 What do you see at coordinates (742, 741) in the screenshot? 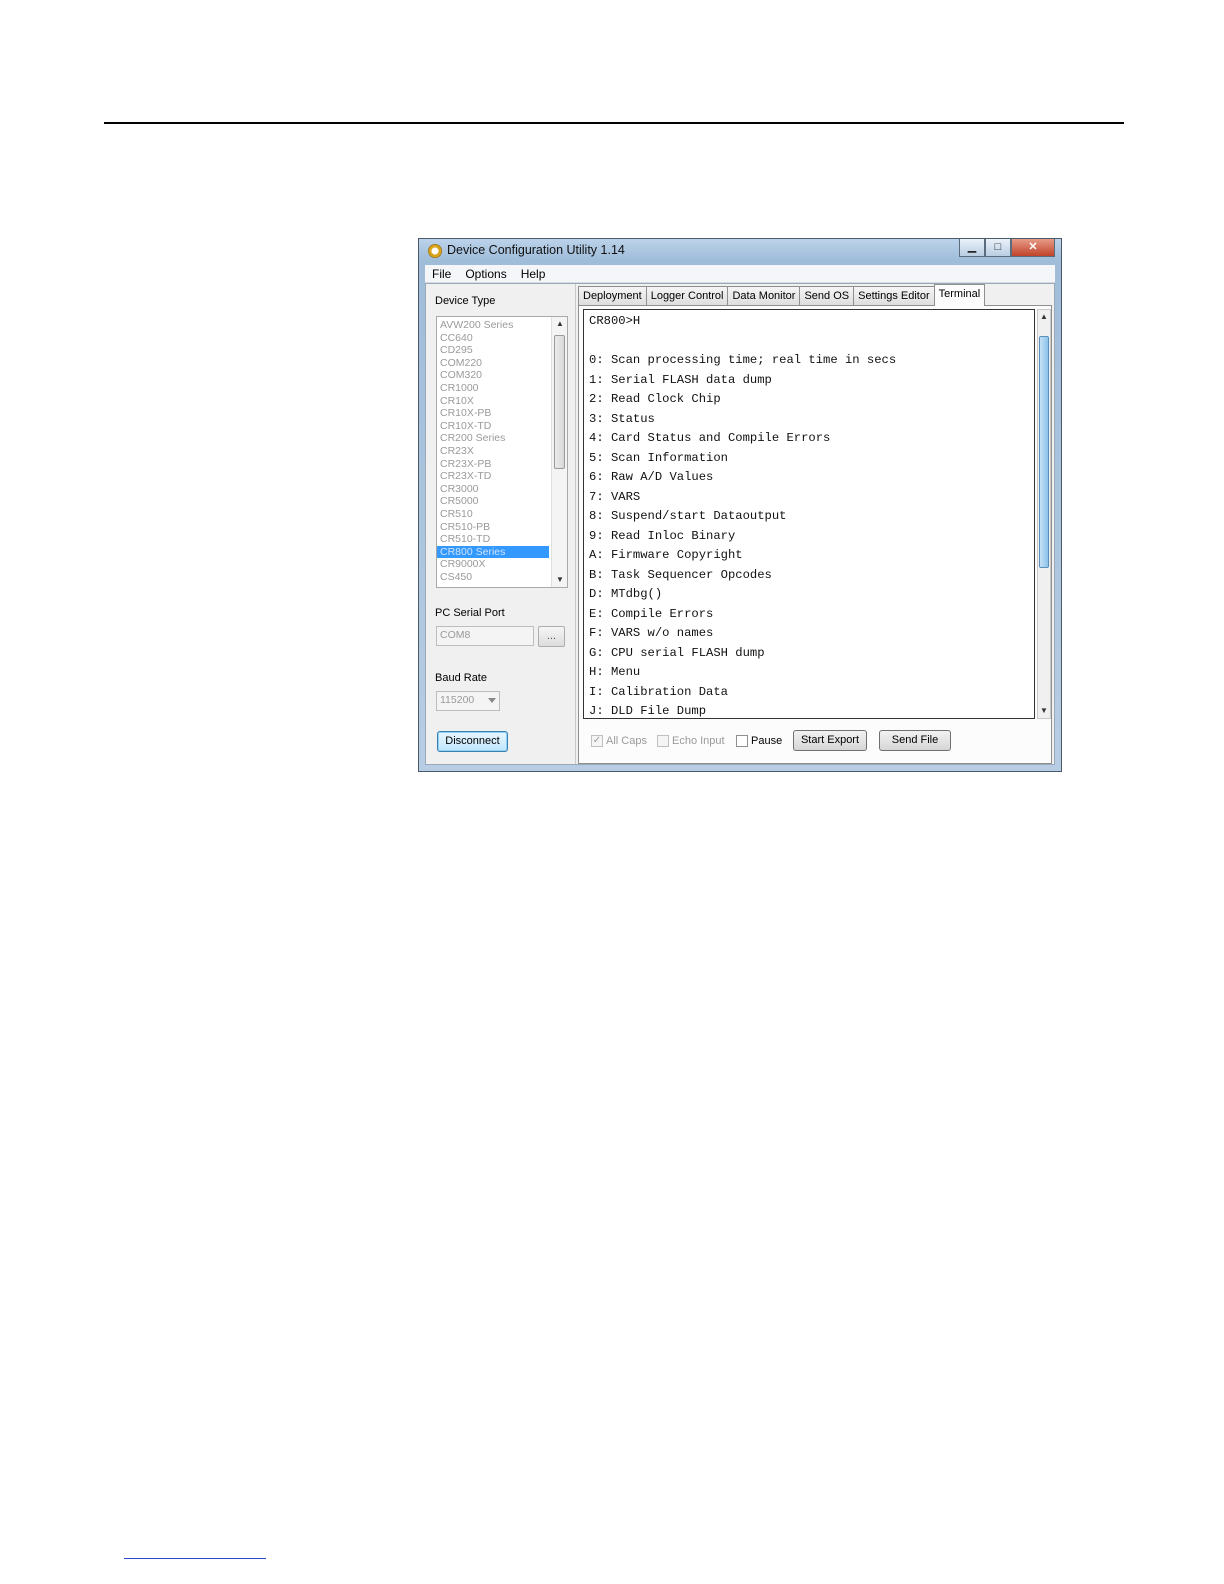
I see `pause-box` at bounding box center [742, 741].